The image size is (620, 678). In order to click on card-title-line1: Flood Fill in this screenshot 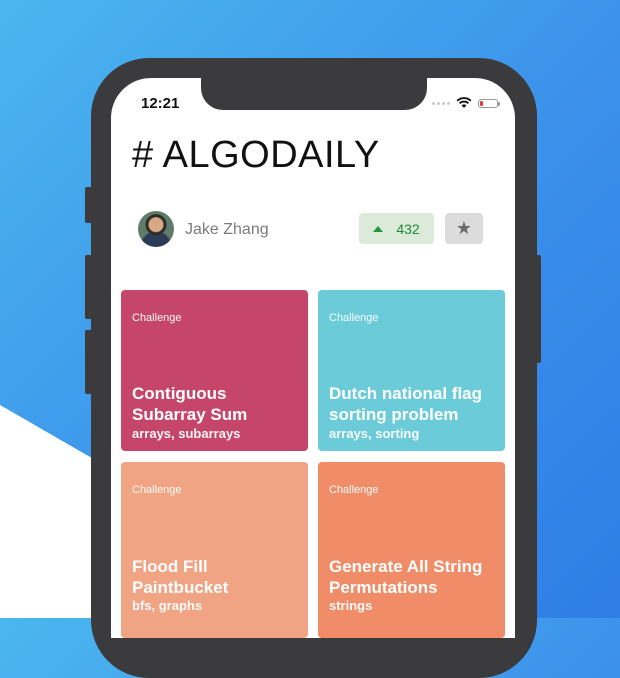, I will do `click(170, 566)`.